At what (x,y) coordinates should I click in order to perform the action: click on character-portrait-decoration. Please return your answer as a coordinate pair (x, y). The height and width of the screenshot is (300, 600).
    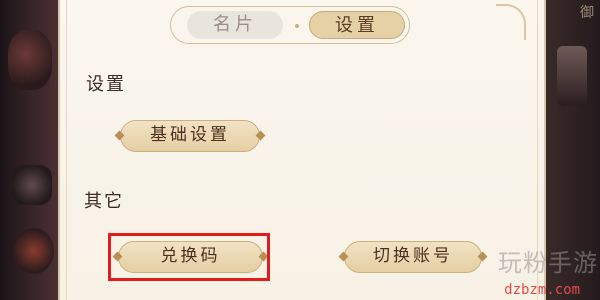
    Looking at the image, I should click on (30, 60).